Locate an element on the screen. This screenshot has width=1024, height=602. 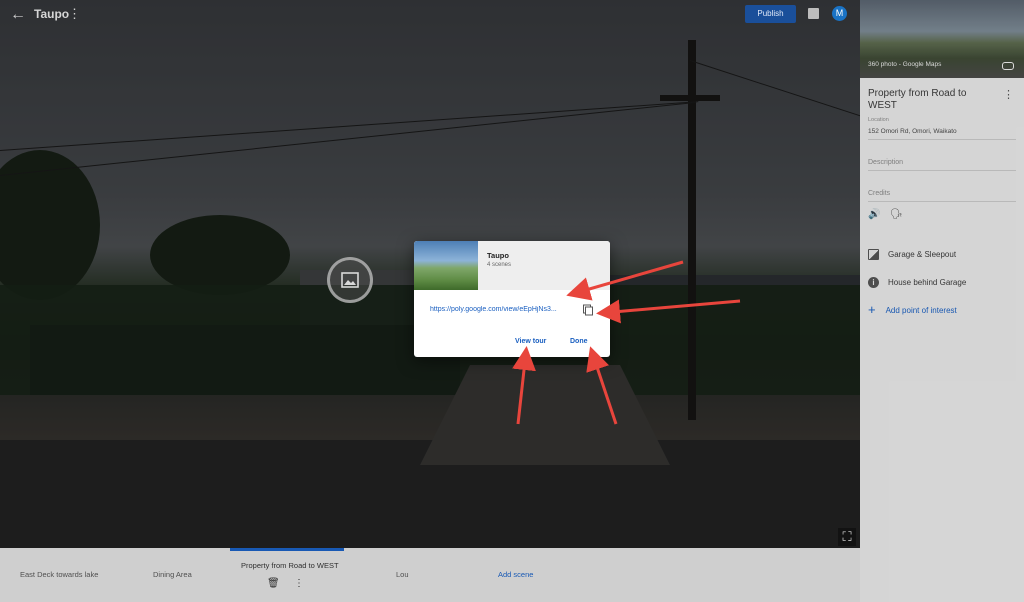
scene-menu-icon: ⋮ is located at coordinates (1008, 94).